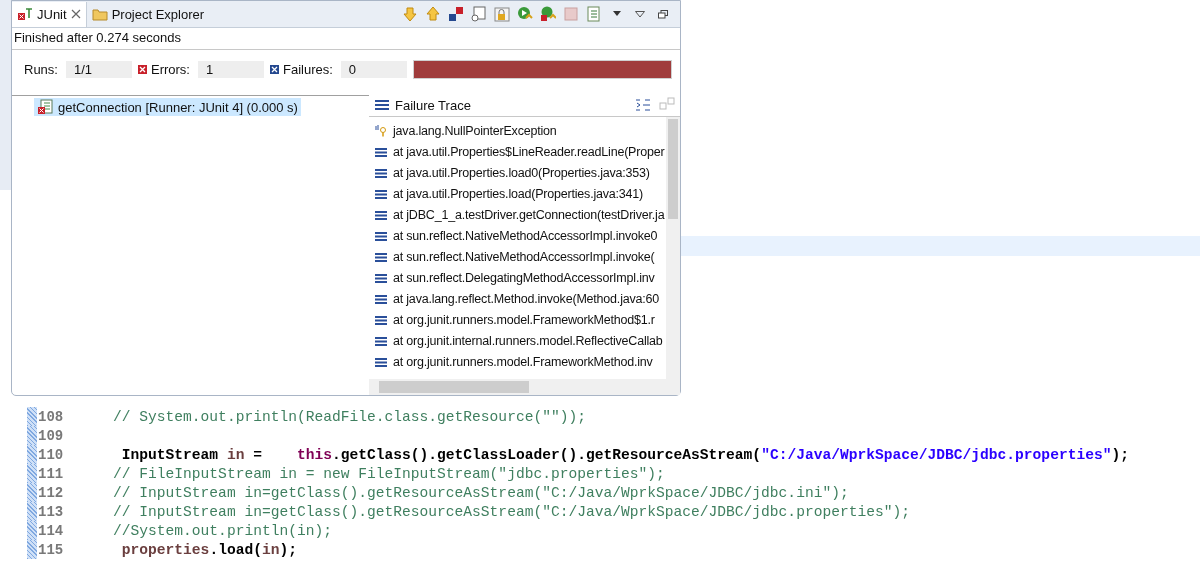  What do you see at coordinates (51, 549) in the screenshot?
I see `line-number: 115` at bounding box center [51, 549].